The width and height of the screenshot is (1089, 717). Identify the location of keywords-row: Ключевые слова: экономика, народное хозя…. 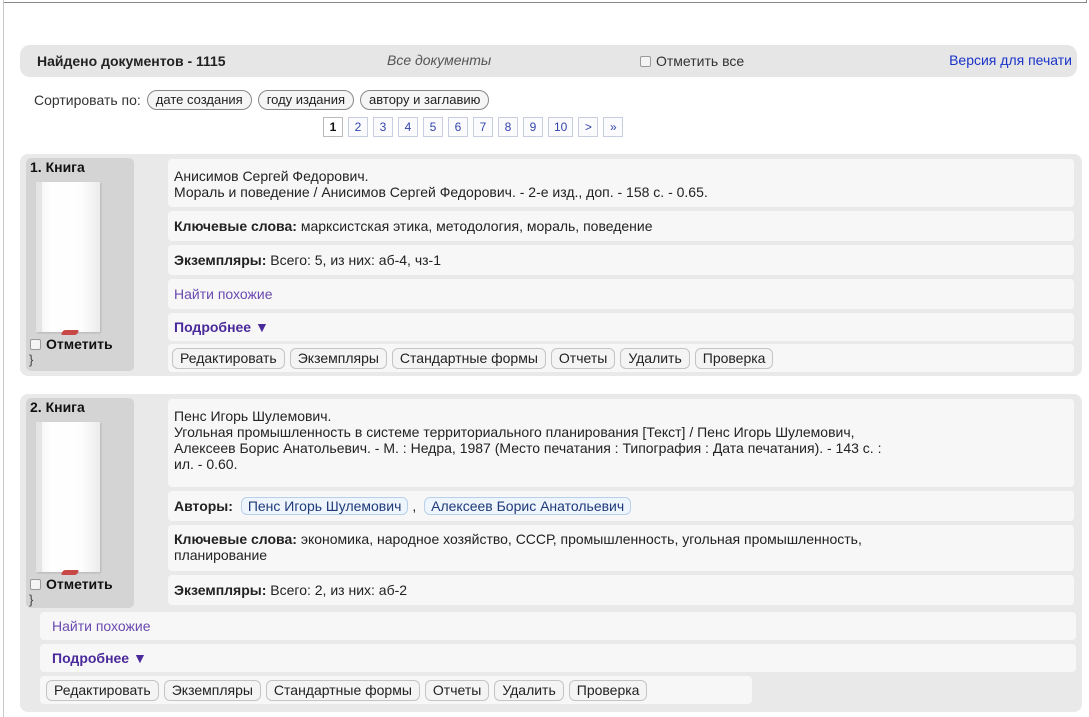
(621, 548).